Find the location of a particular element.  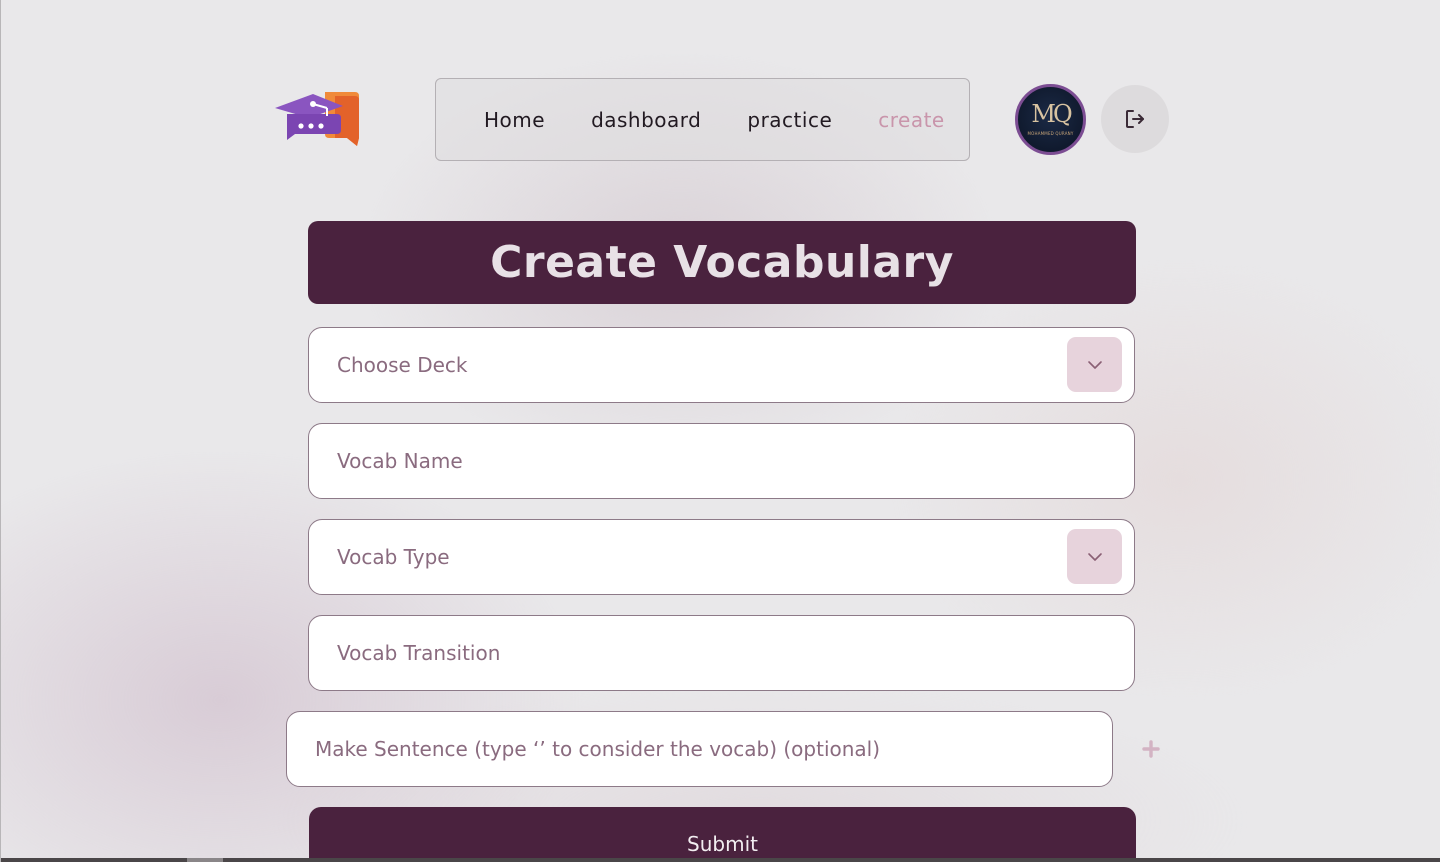

submit-button: Submit is located at coordinates (722, 834).